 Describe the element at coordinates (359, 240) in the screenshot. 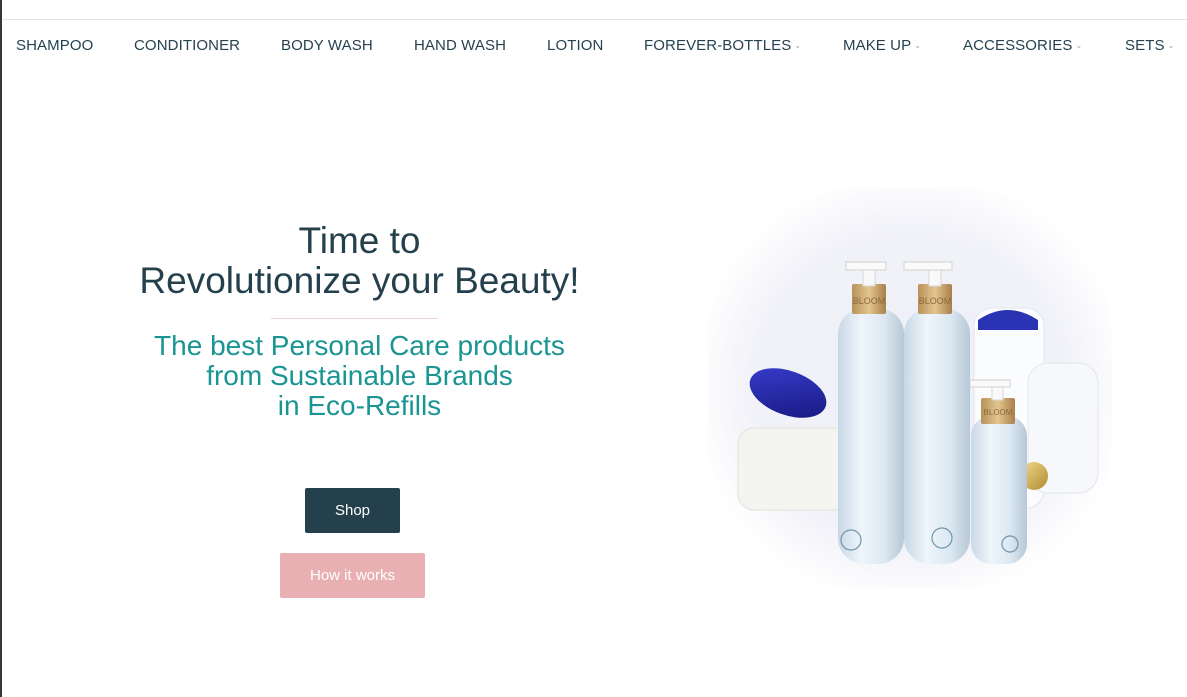

I see `hero-title-line: Time to` at that location.